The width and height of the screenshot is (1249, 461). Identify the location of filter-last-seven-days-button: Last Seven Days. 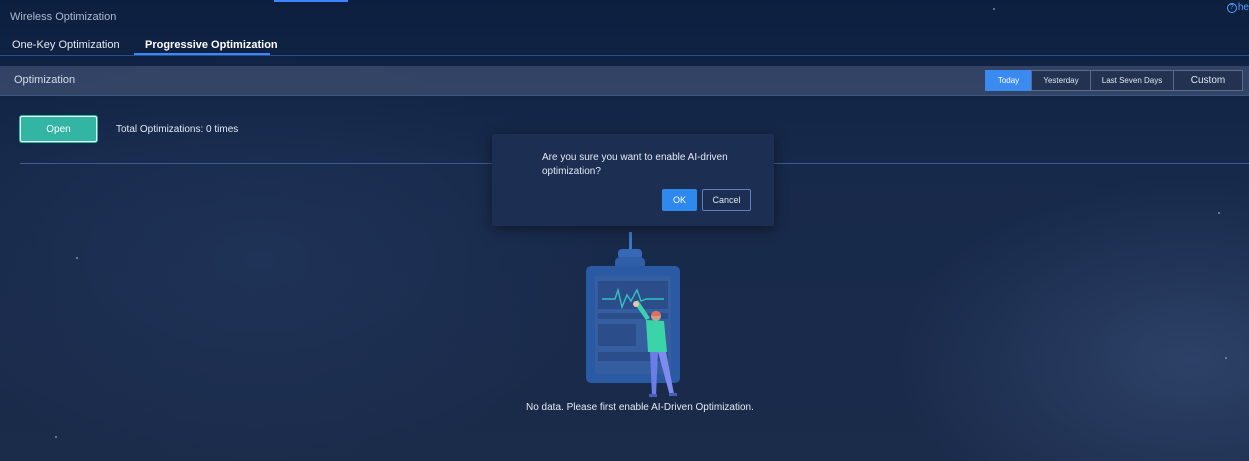
(1132, 80).